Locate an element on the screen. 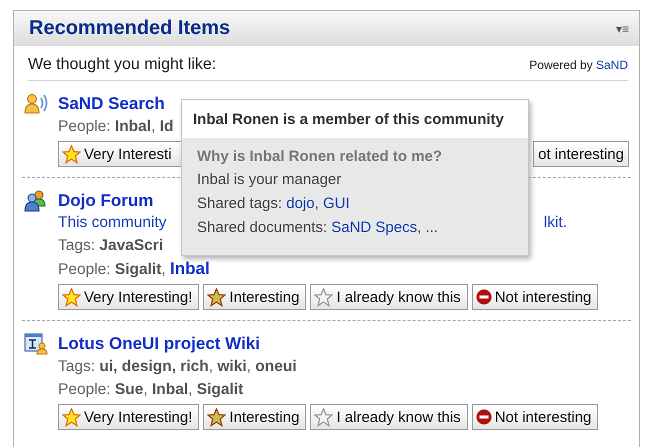 The image size is (650, 447). powered-by-text: Powered by SaND is located at coordinates (578, 65).